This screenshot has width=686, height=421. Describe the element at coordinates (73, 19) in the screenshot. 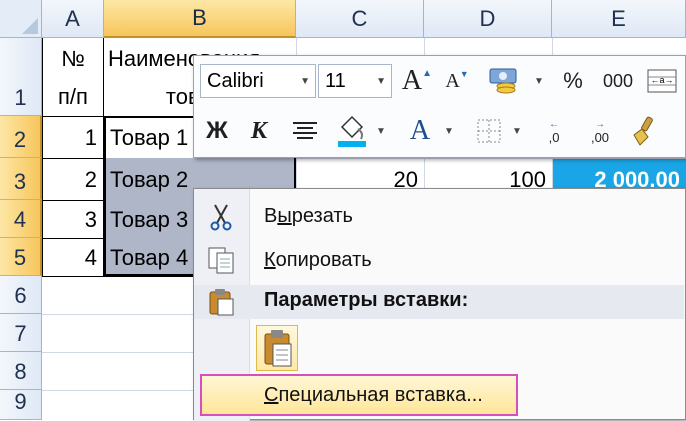

I see `column-header-a: A` at that location.